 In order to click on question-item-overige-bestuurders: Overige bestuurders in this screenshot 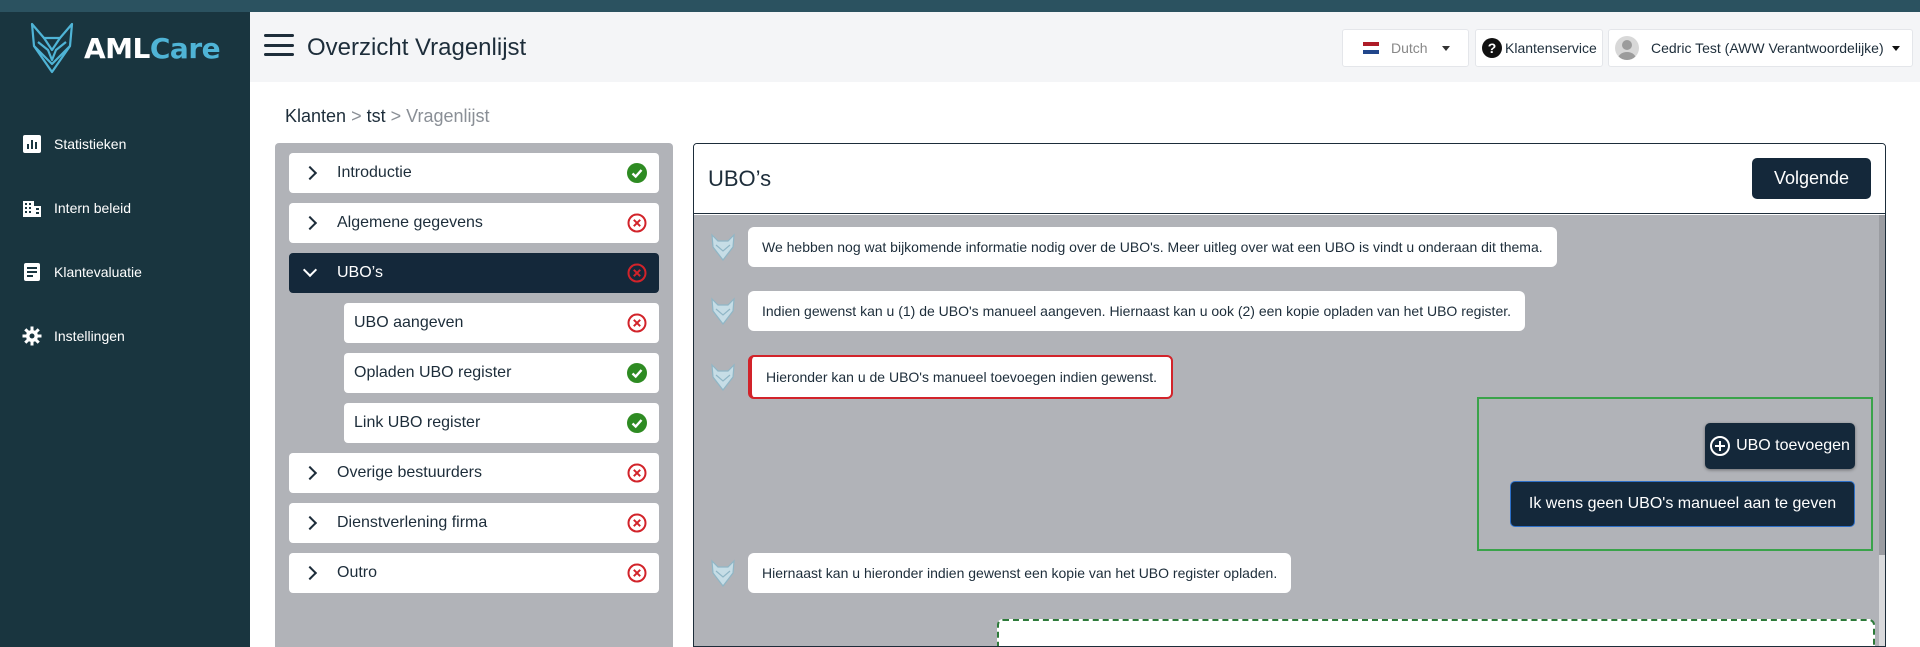, I will do `click(474, 473)`.